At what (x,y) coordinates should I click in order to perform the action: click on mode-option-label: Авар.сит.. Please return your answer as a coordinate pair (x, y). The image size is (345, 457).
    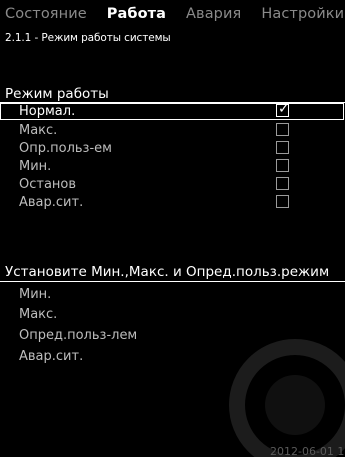
    Looking at the image, I should click on (51, 202).